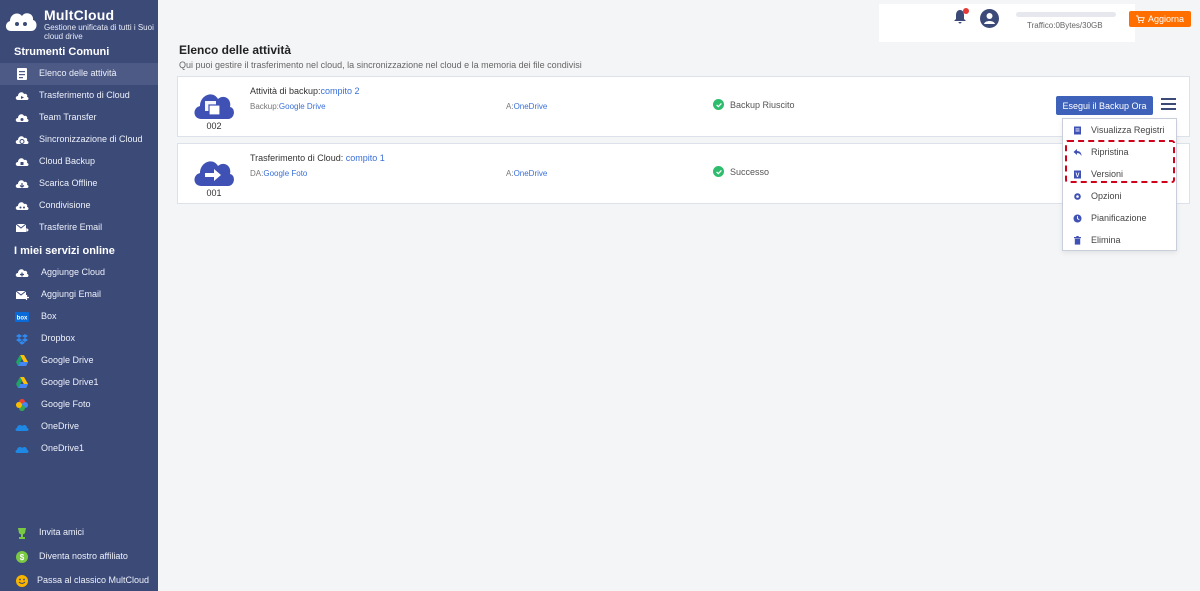 This screenshot has height=591, width=1200. I want to click on sidebar-item-label: Elenco delle attività, so click(78, 73).